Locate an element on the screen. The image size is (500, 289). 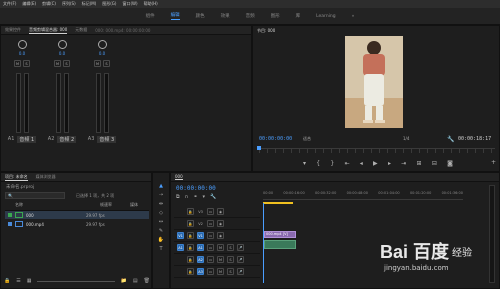
column-media: 媒体 is located at coordinates (134, 206).